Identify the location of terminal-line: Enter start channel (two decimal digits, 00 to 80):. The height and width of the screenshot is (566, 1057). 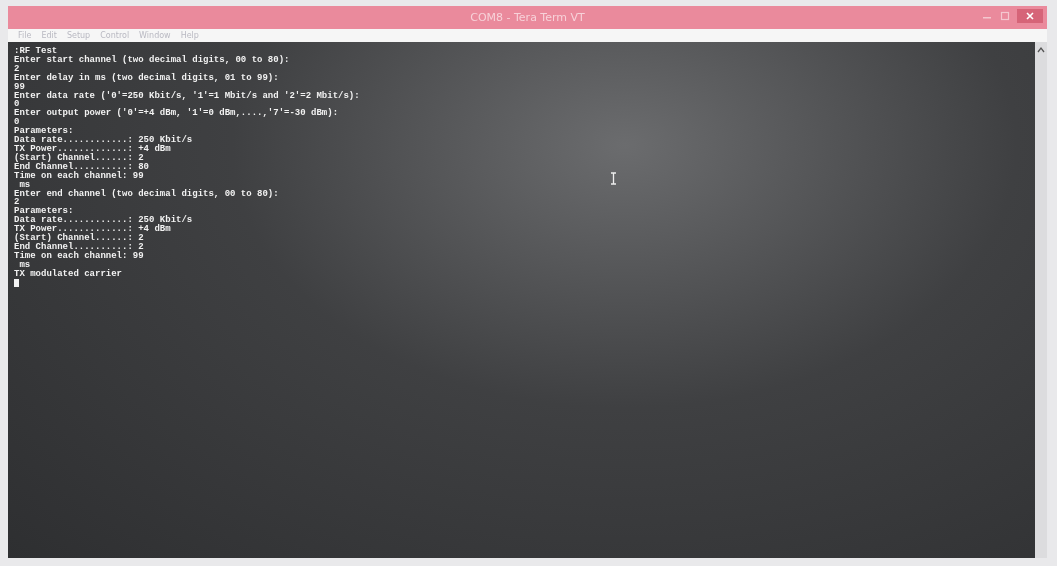
(152, 60).